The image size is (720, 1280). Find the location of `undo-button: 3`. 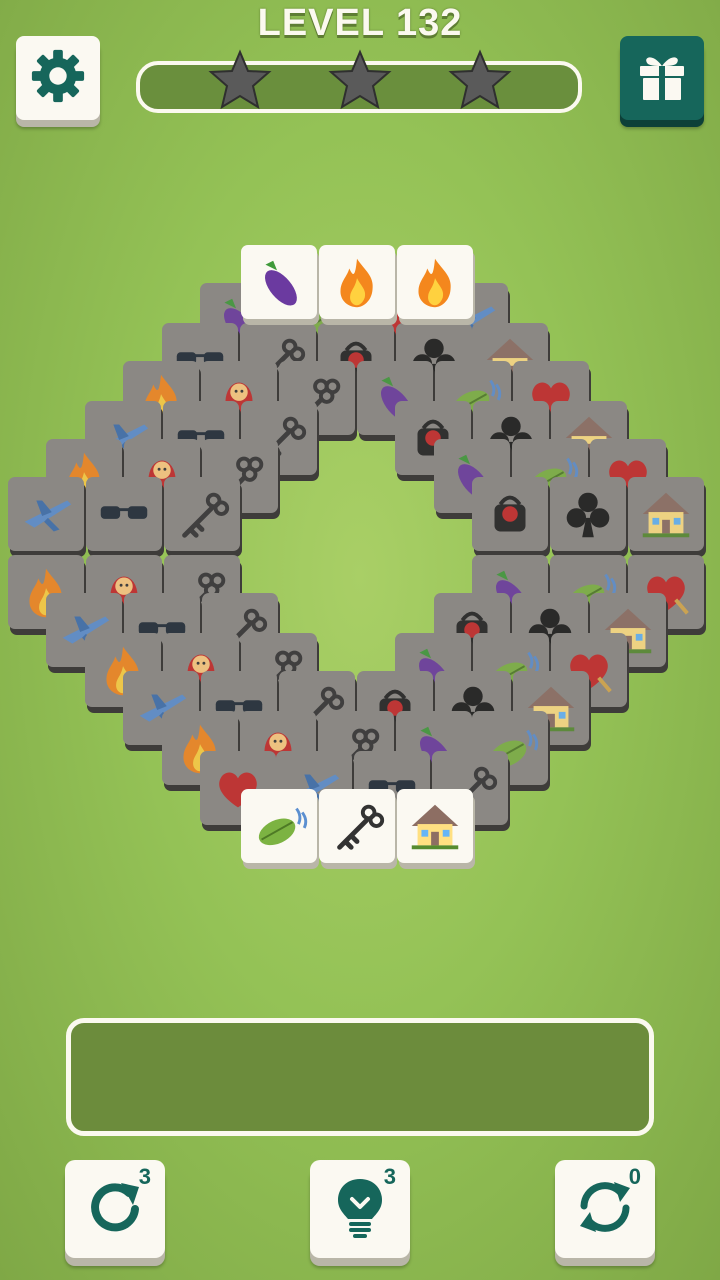

undo-button: 3 is located at coordinates (115, 1209).